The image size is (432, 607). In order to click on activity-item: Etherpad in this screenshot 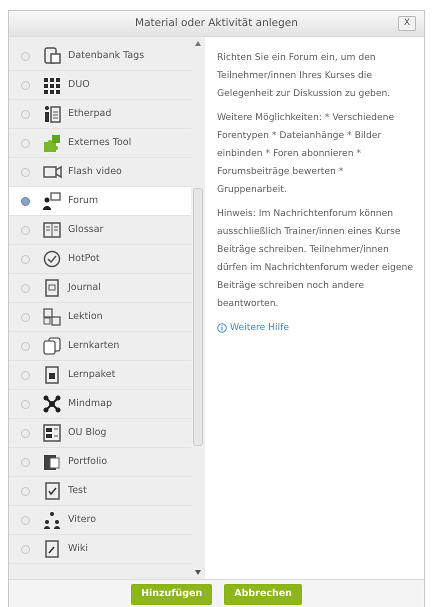, I will do `click(100, 114)`.